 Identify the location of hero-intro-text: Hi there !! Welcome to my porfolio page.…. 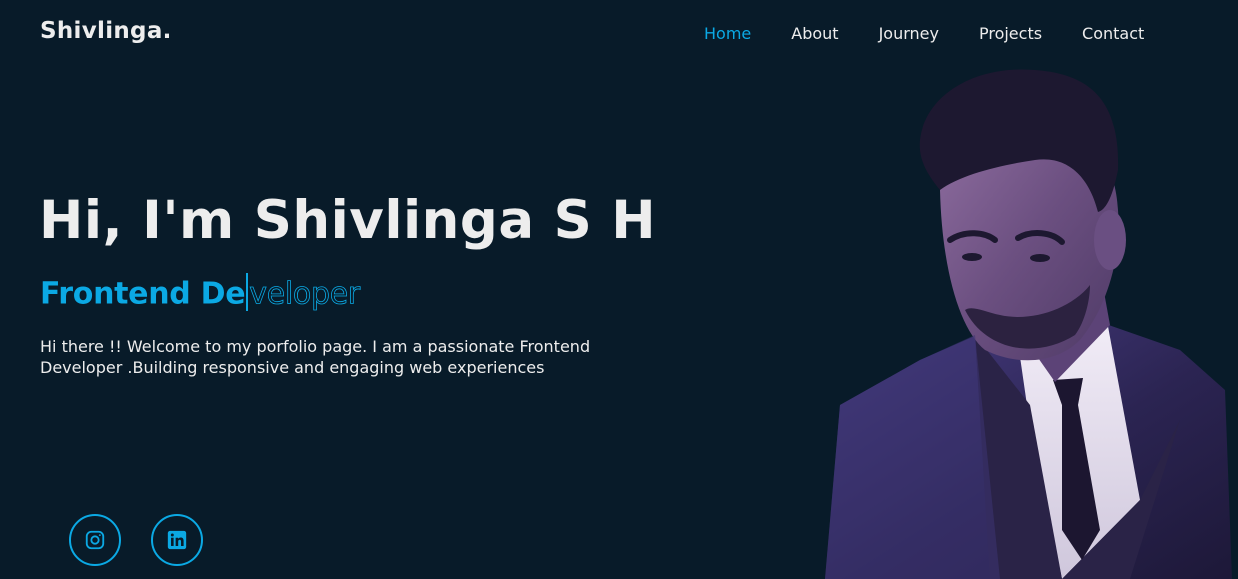
(315, 357).